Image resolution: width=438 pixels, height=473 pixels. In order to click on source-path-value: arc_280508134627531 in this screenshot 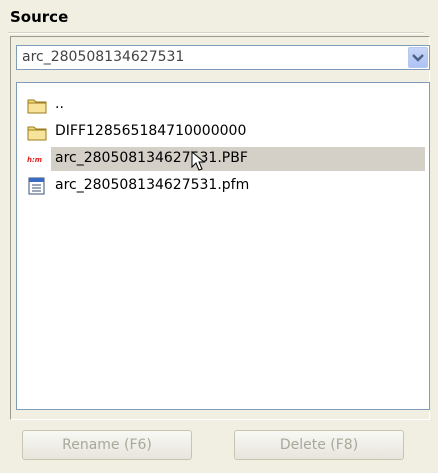, I will do `click(103, 57)`.